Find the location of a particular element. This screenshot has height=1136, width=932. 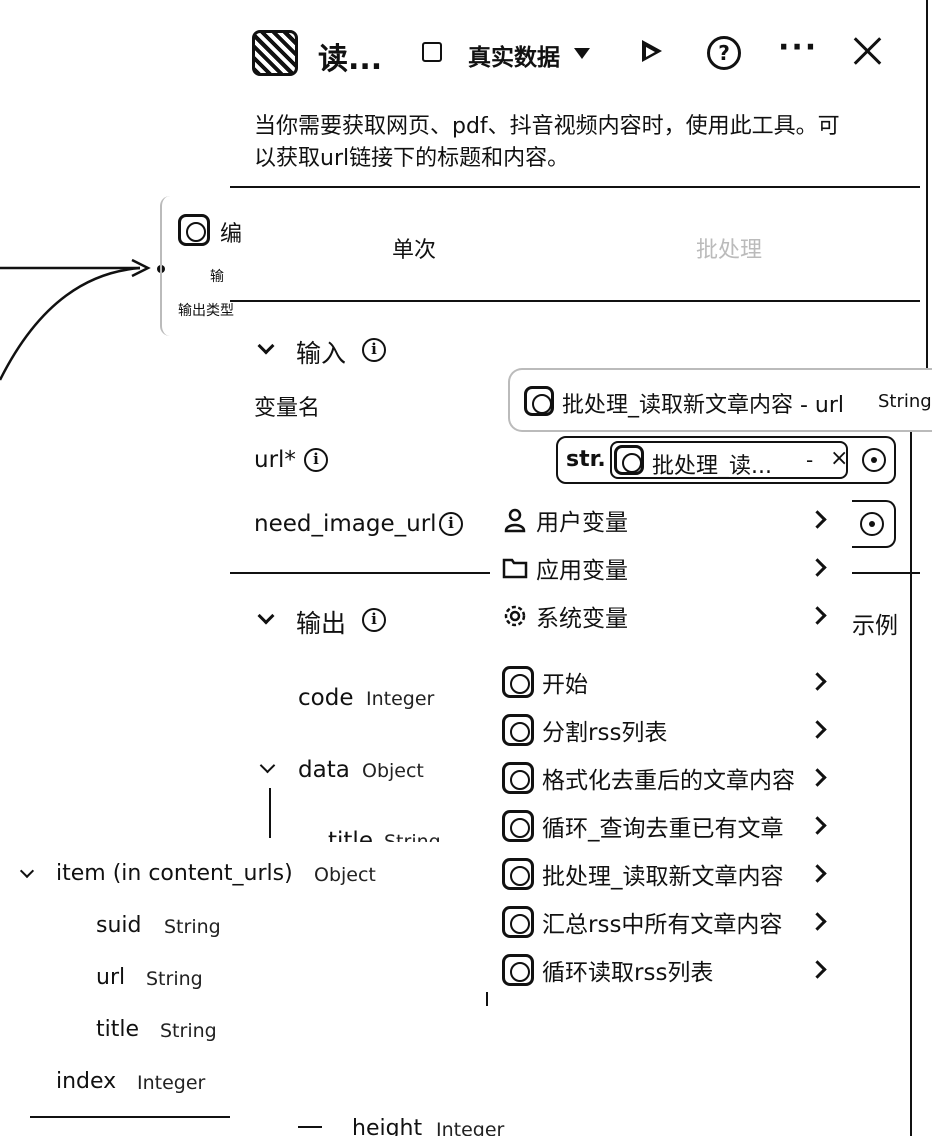

need-image-url-input is located at coordinates (874, 524).